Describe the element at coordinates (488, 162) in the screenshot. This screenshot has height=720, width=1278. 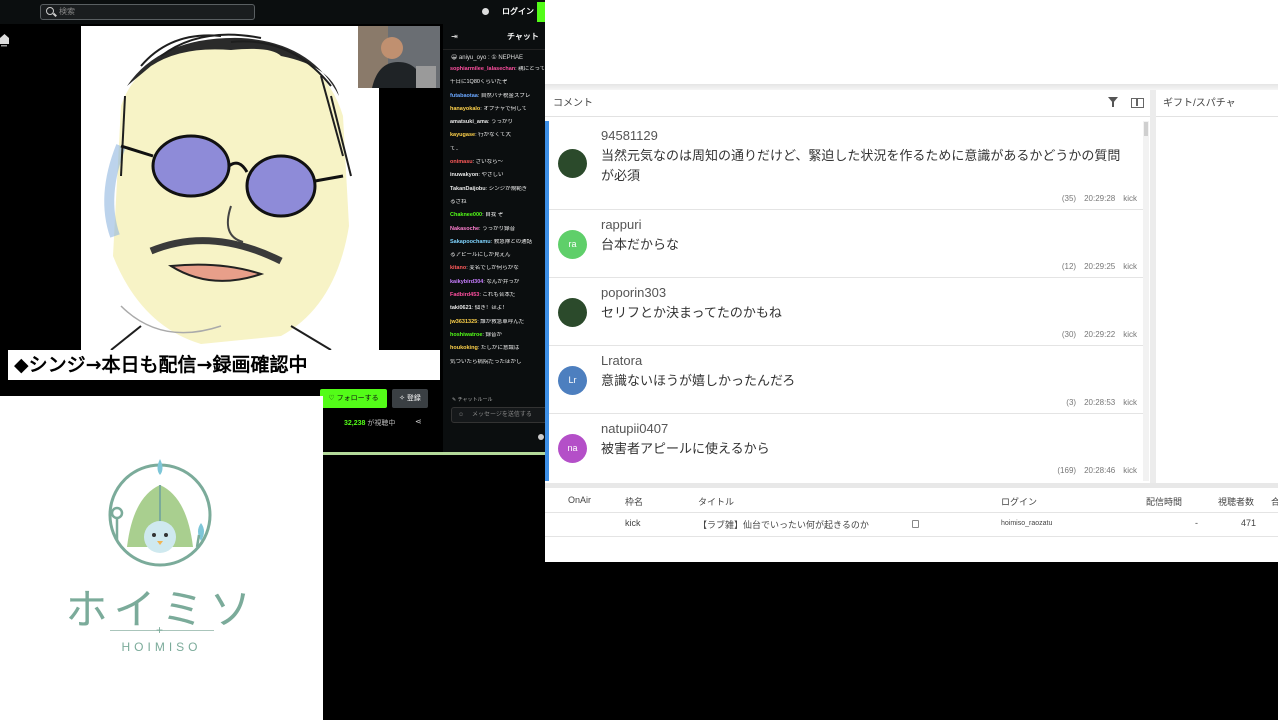
I see `chat-text: : さいなら～` at that location.